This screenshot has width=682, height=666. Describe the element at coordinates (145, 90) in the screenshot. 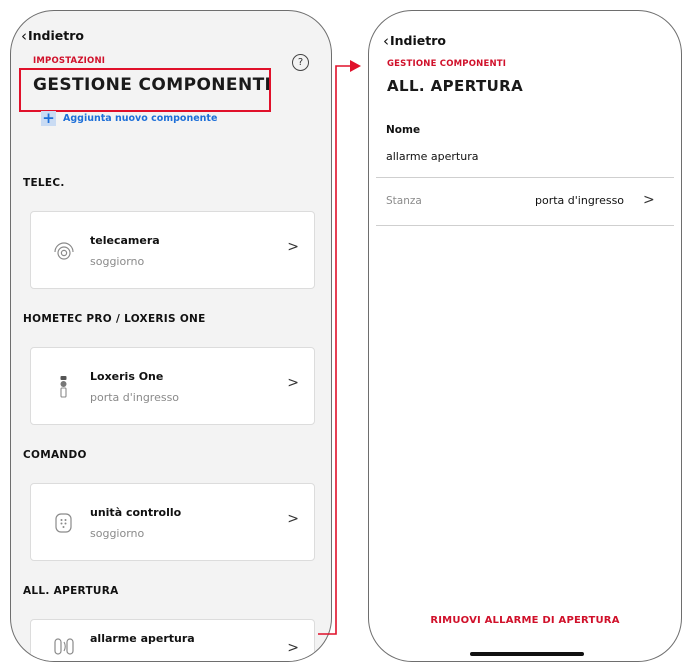

I see `title-highlight-box` at that location.